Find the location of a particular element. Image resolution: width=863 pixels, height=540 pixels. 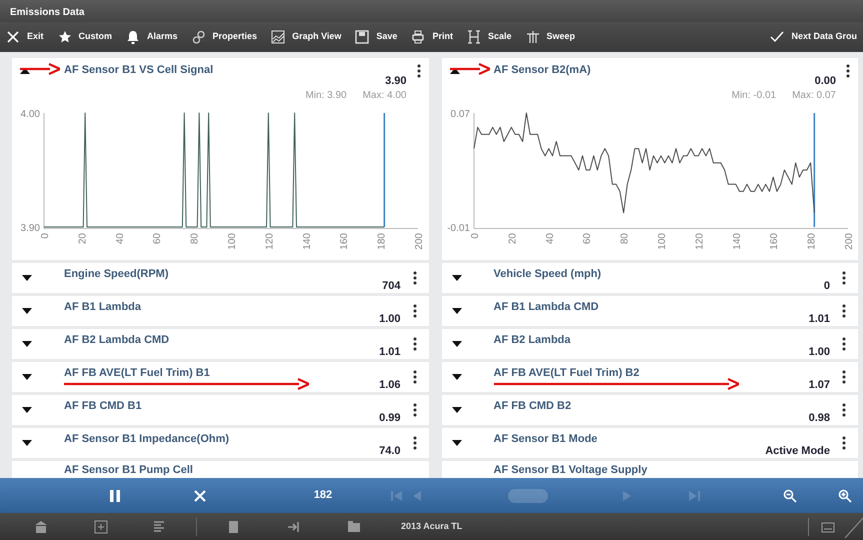

pause-icon is located at coordinates (115, 495).